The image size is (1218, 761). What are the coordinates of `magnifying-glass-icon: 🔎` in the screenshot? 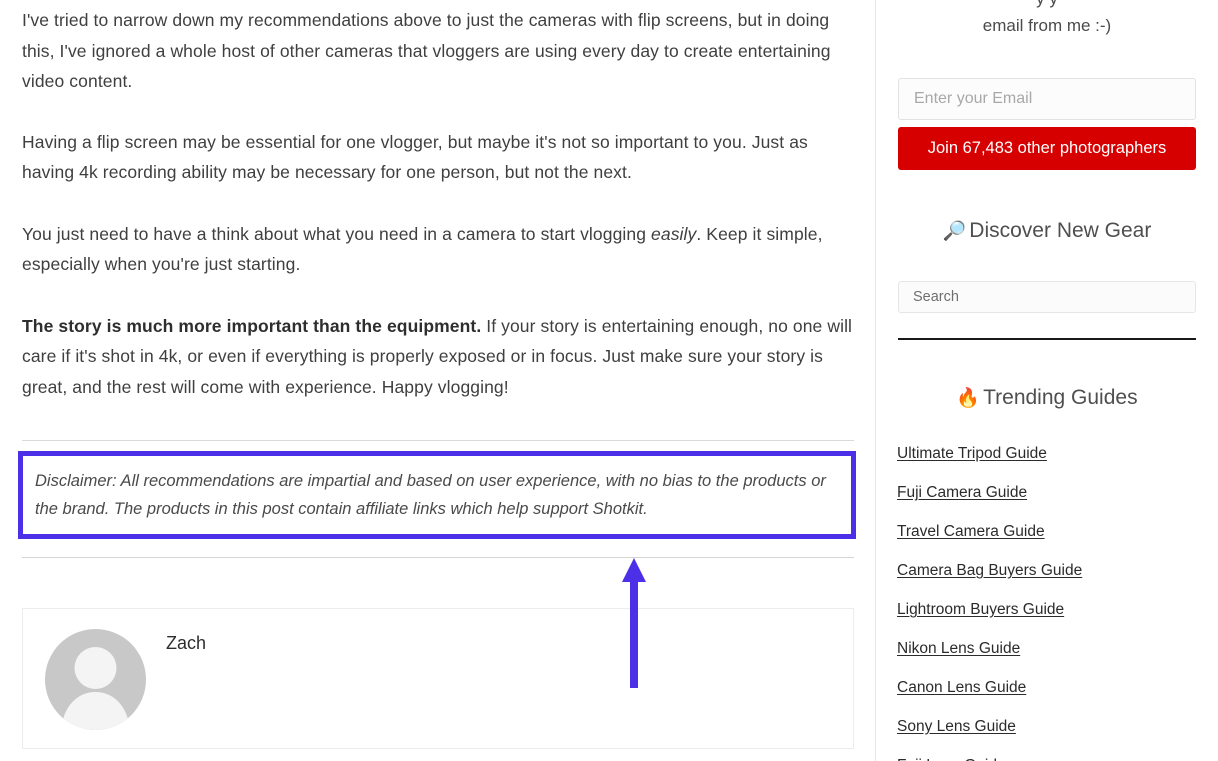 It's located at (954, 231).